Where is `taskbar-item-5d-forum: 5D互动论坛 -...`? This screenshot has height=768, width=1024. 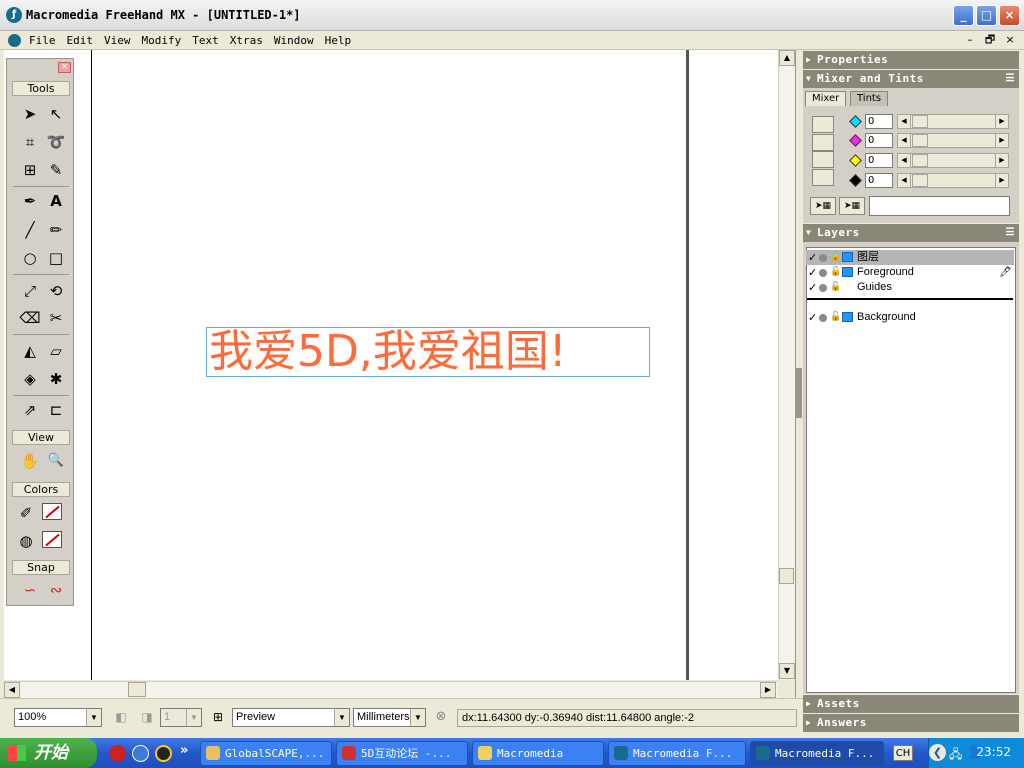
taskbar-item-5d-forum: 5D互动论坛 -... is located at coordinates (402, 753).